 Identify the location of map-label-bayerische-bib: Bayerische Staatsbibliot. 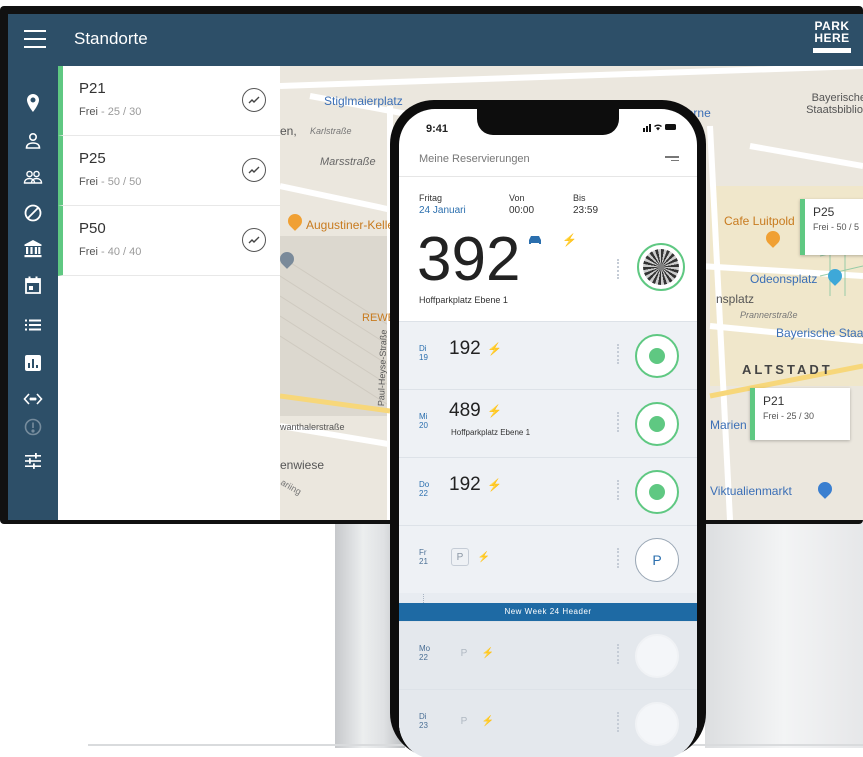
(834, 104).